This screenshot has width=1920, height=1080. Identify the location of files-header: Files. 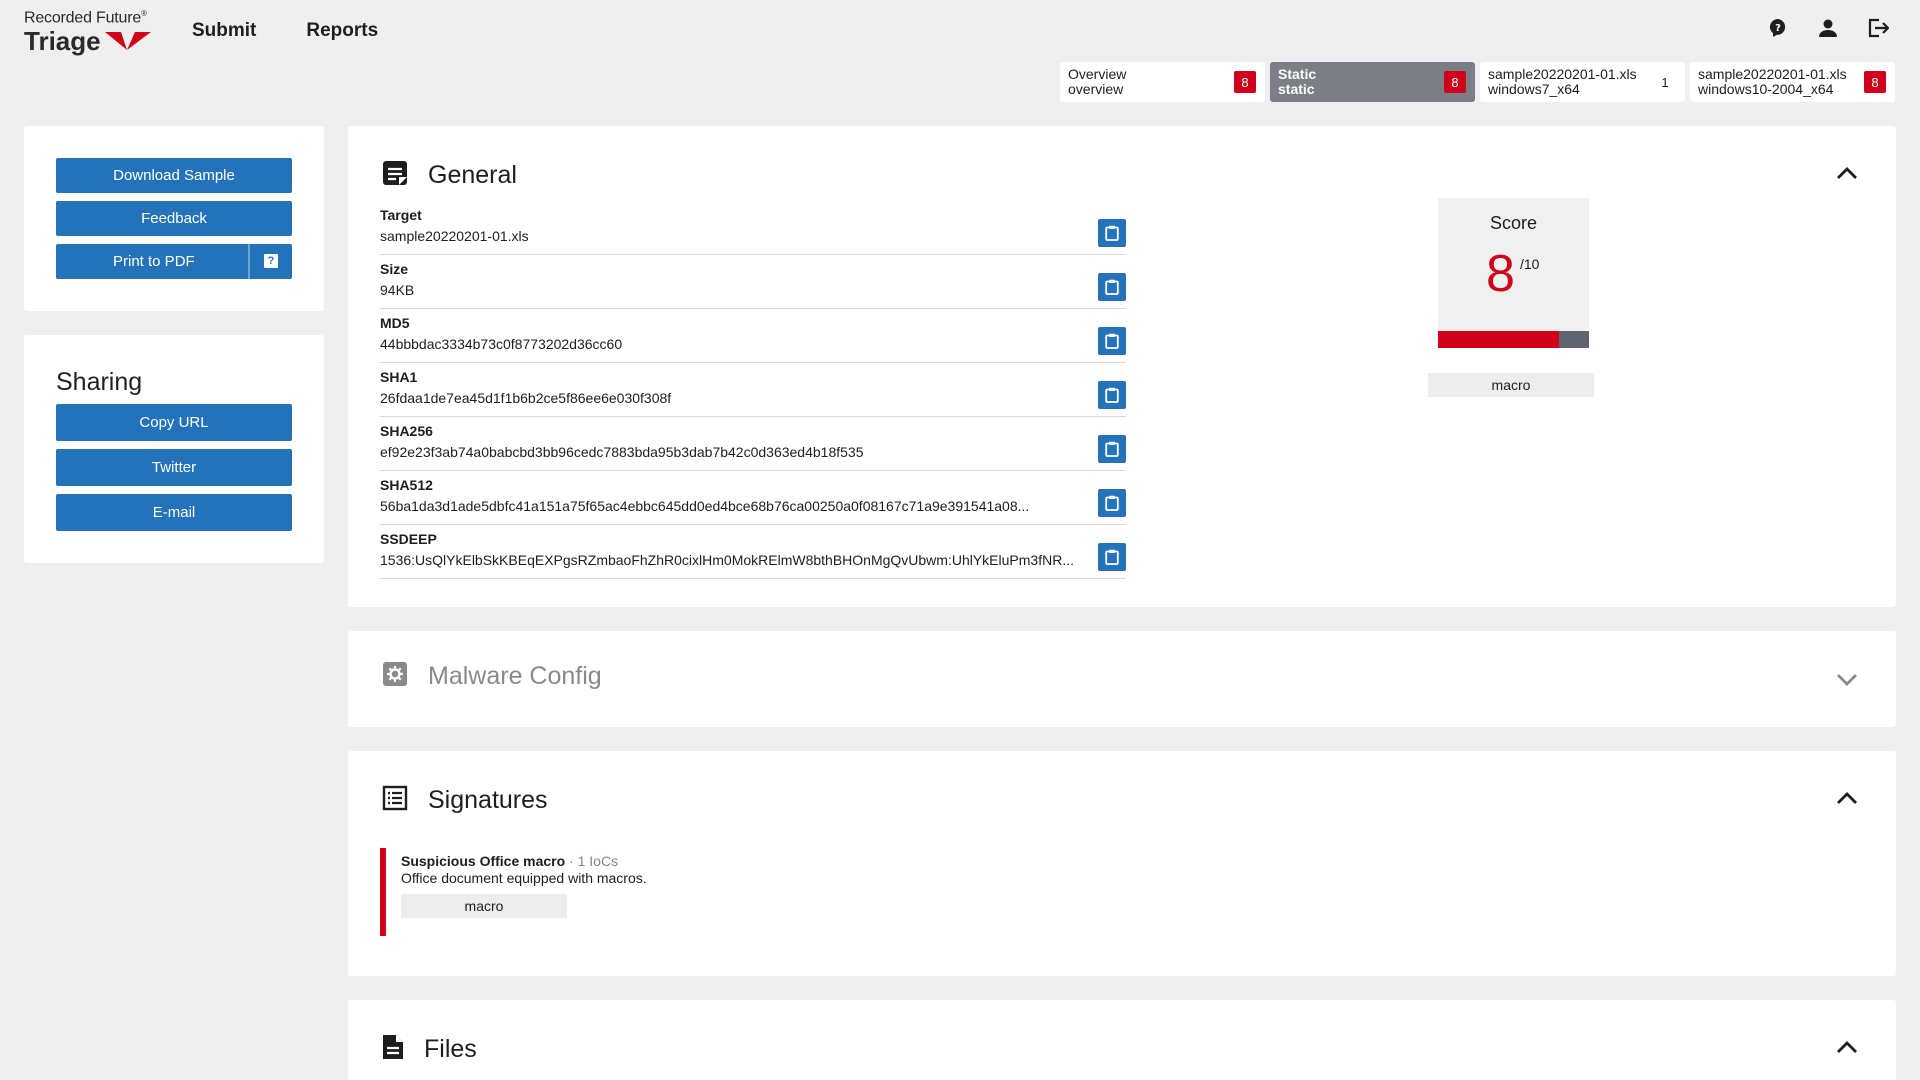
(429, 1049).